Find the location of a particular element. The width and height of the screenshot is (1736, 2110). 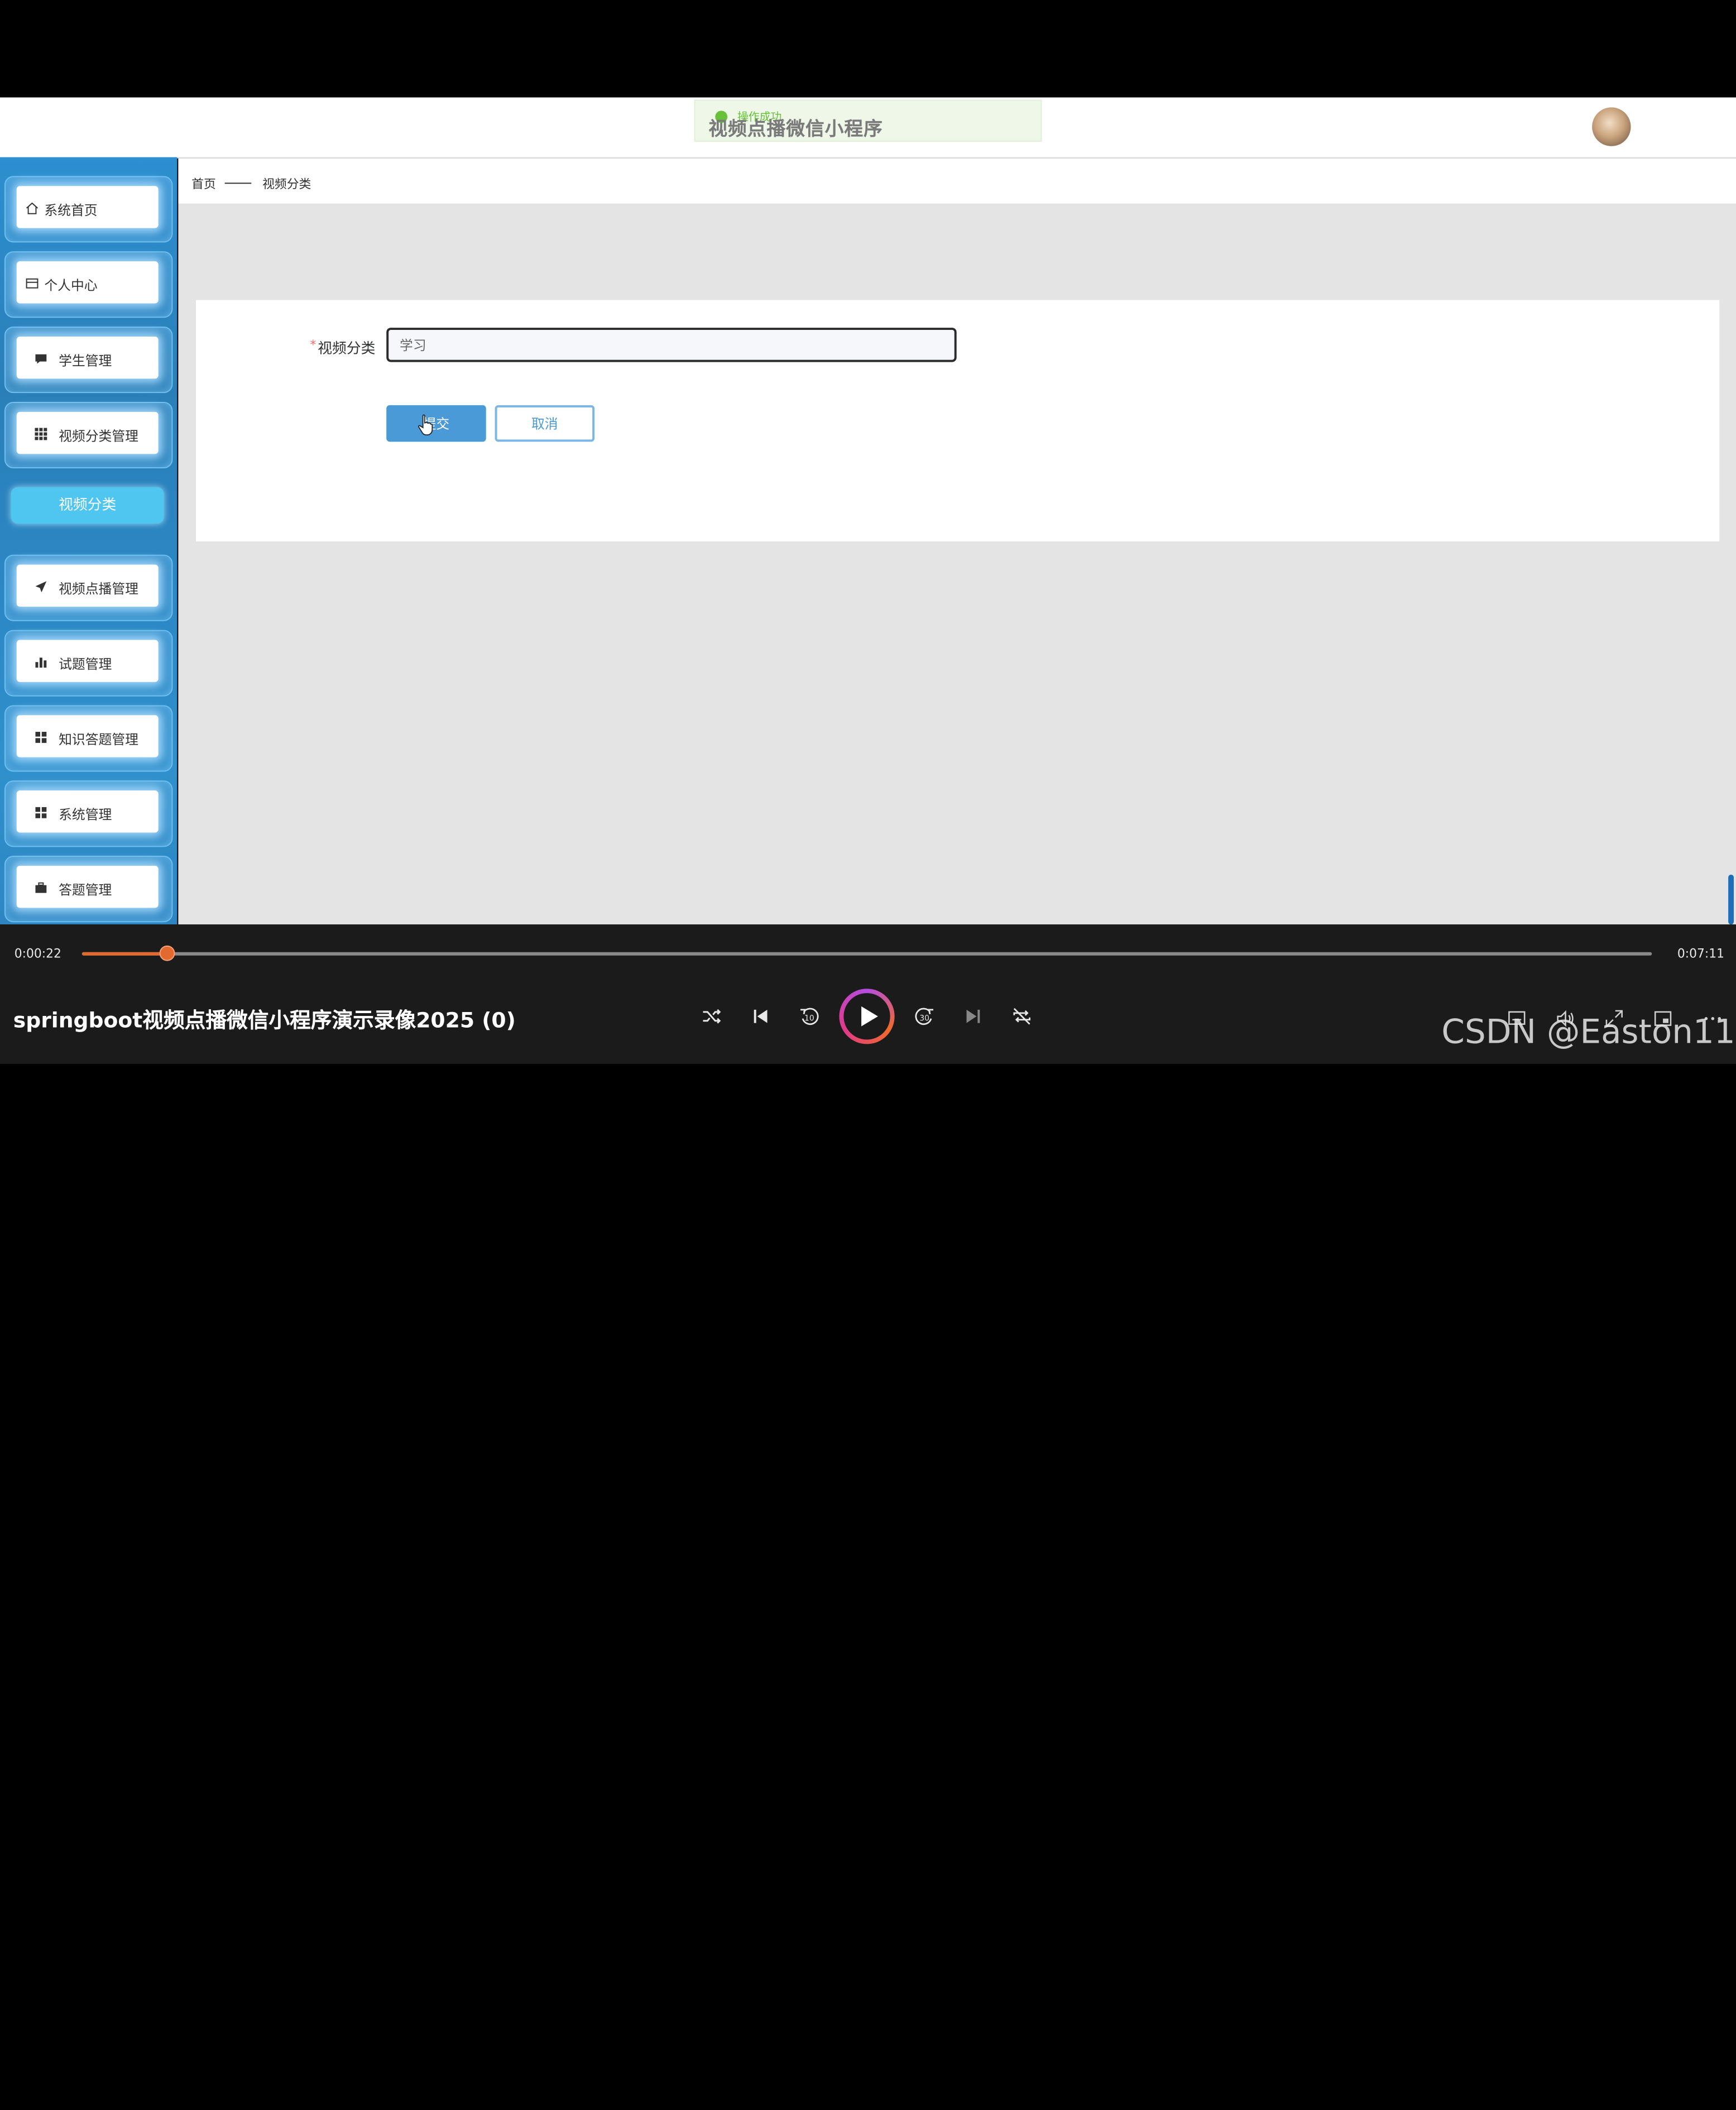

scrollbar is located at coordinates (1731, 900).